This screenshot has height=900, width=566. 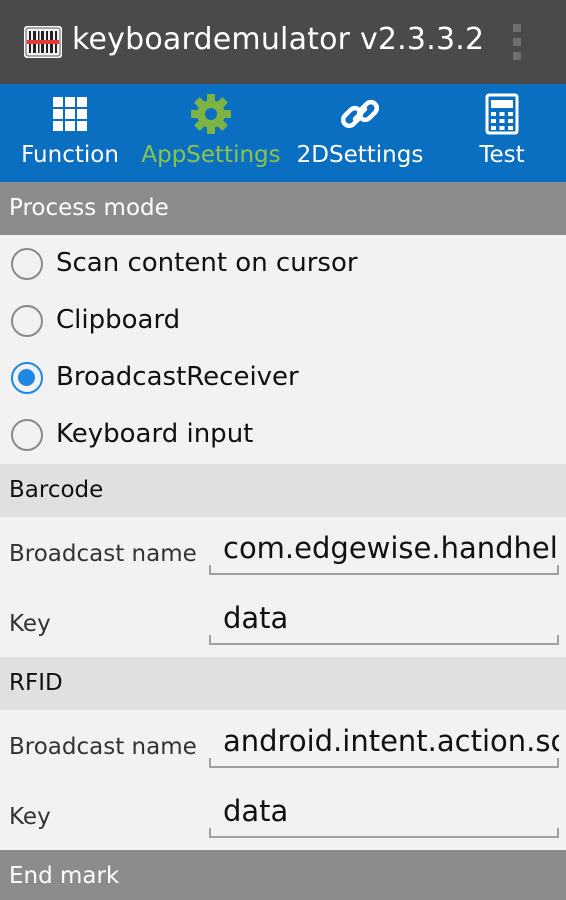 What do you see at coordinates (283, 321) in the screenshot?
I see `radio-option-clipboard: Clipboard` at bounding box center [283, 321].